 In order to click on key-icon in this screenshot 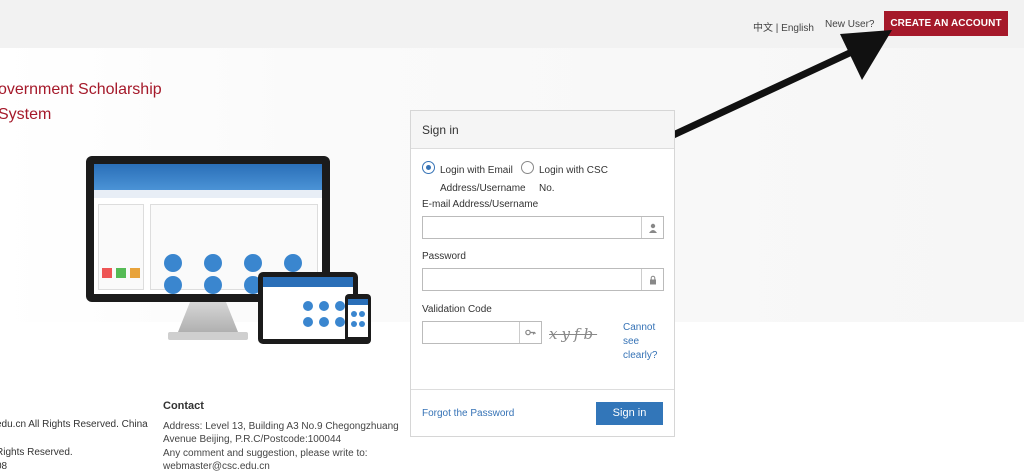, I will do `click(530, 332)`.